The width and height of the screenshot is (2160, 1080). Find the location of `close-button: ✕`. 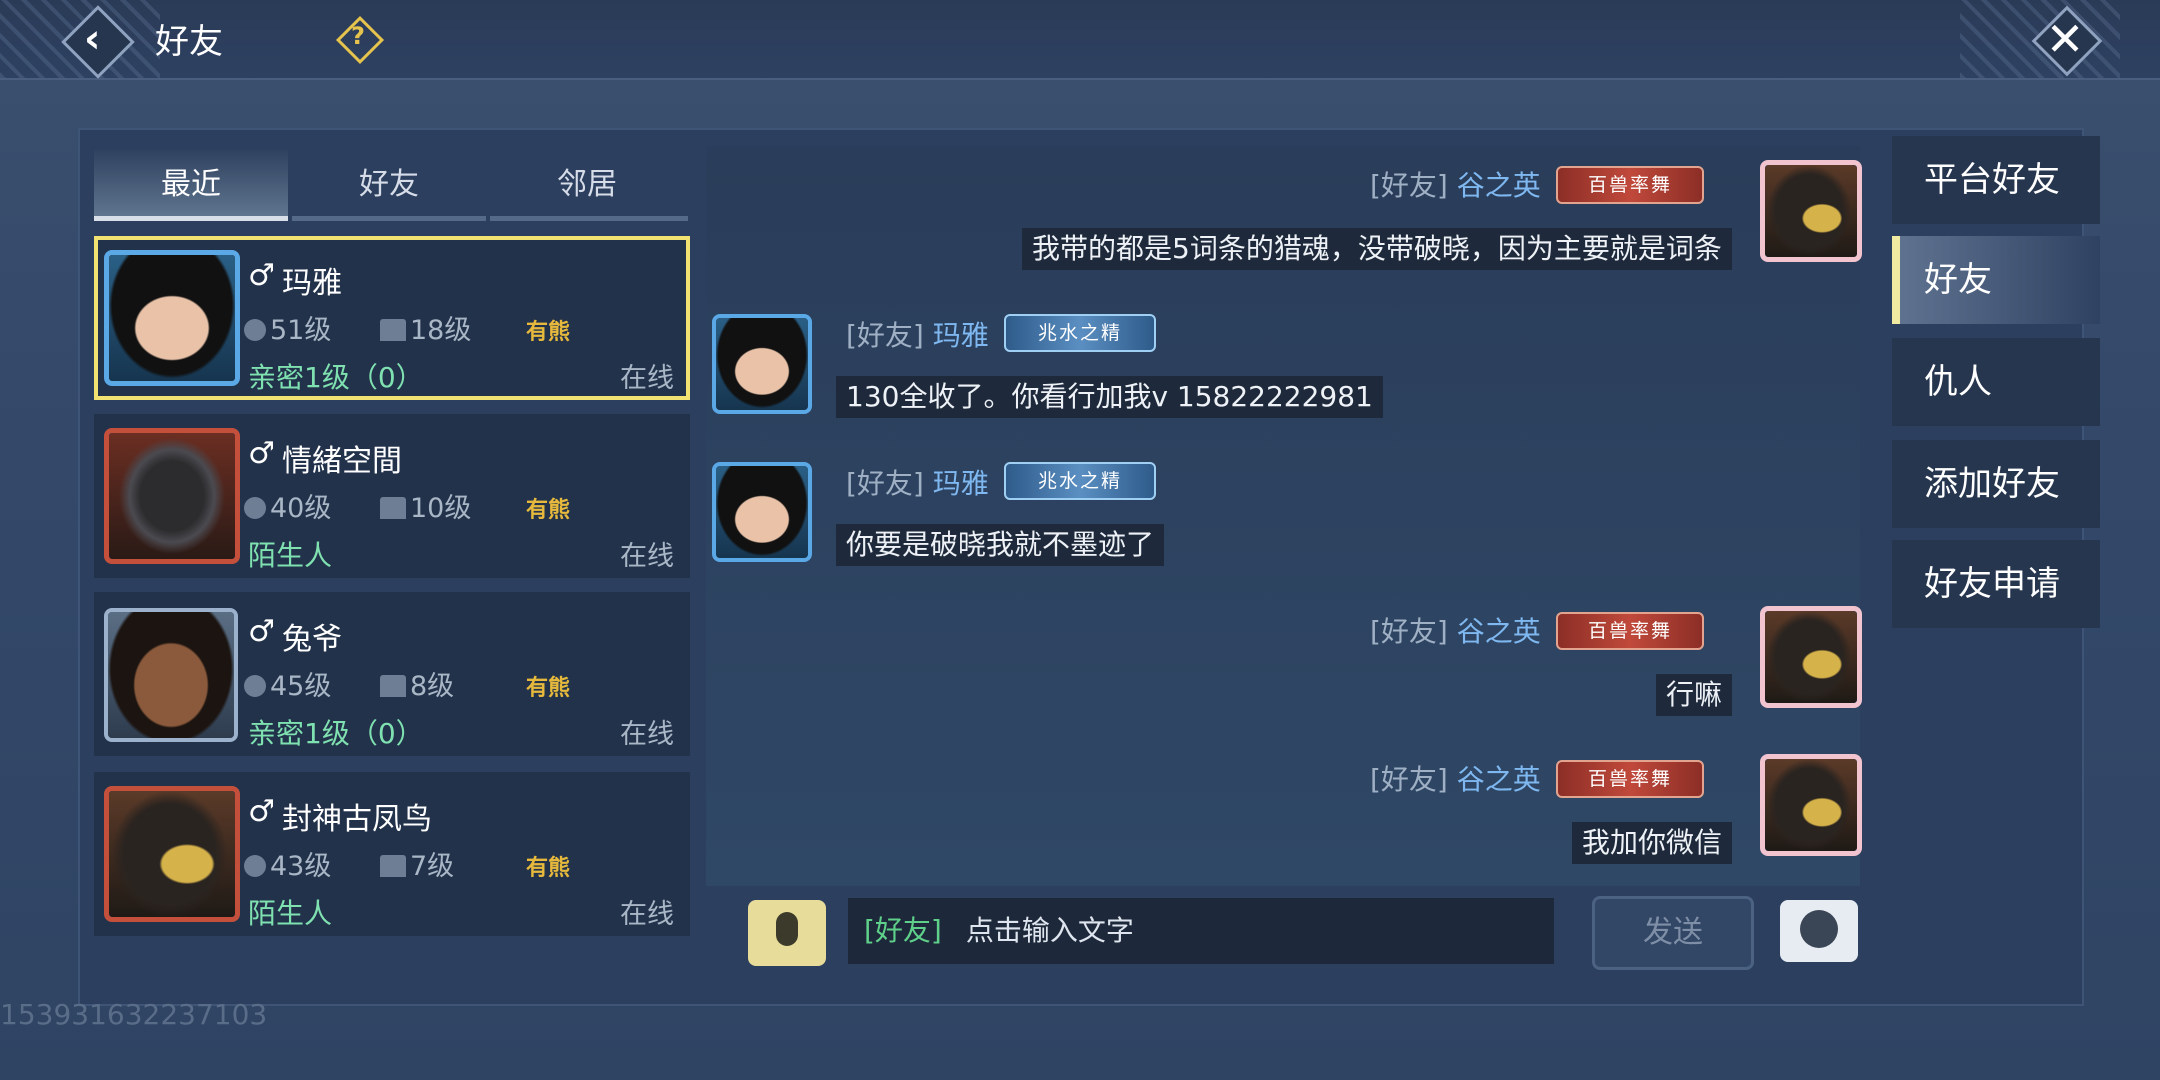

close-button: ✕ is located at coordinates (2066, 40).